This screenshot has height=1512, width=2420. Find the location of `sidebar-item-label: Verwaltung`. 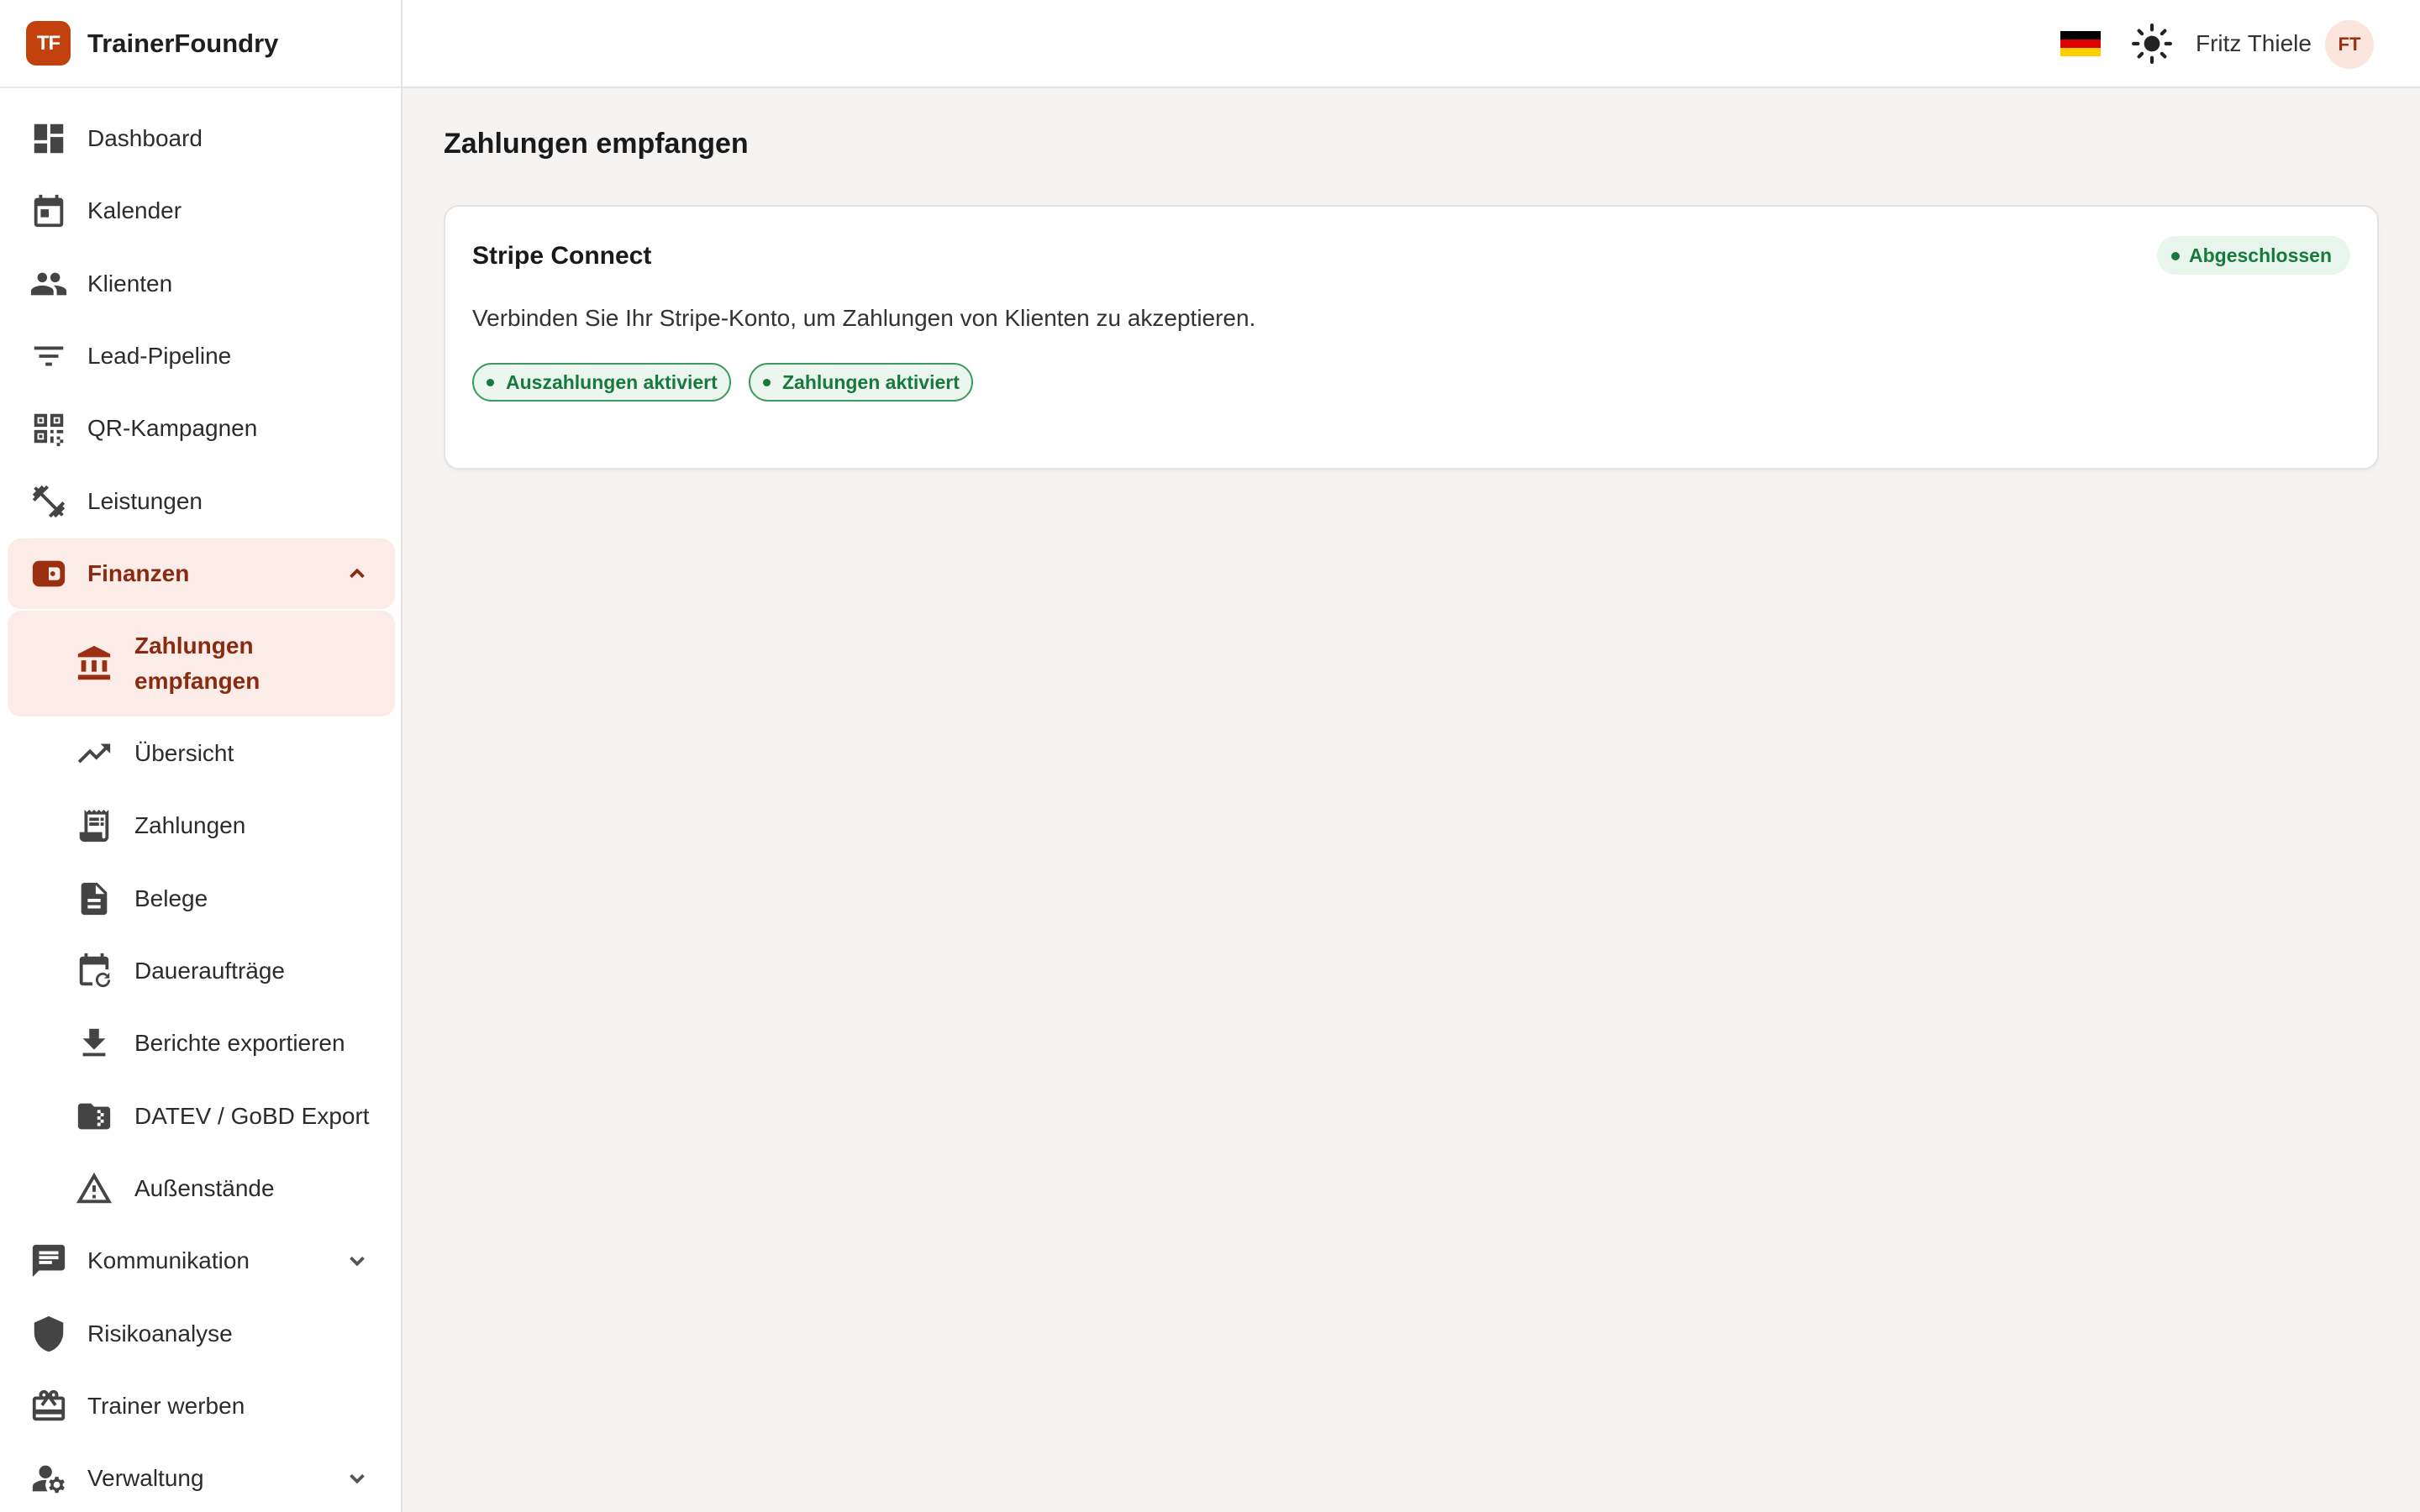

sidebar-item-label: Verwaltung is located at coordinates (146, 1478).